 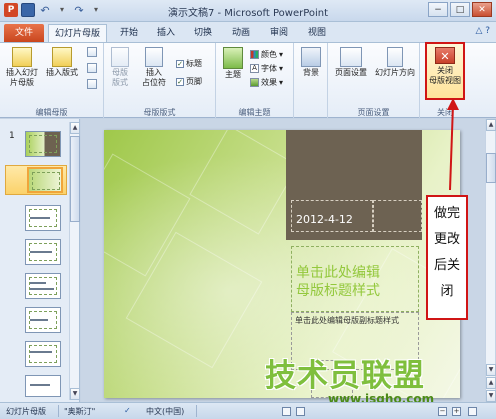 I want to click on theme-name: "奥斯汀", so click(x=80, y=411).